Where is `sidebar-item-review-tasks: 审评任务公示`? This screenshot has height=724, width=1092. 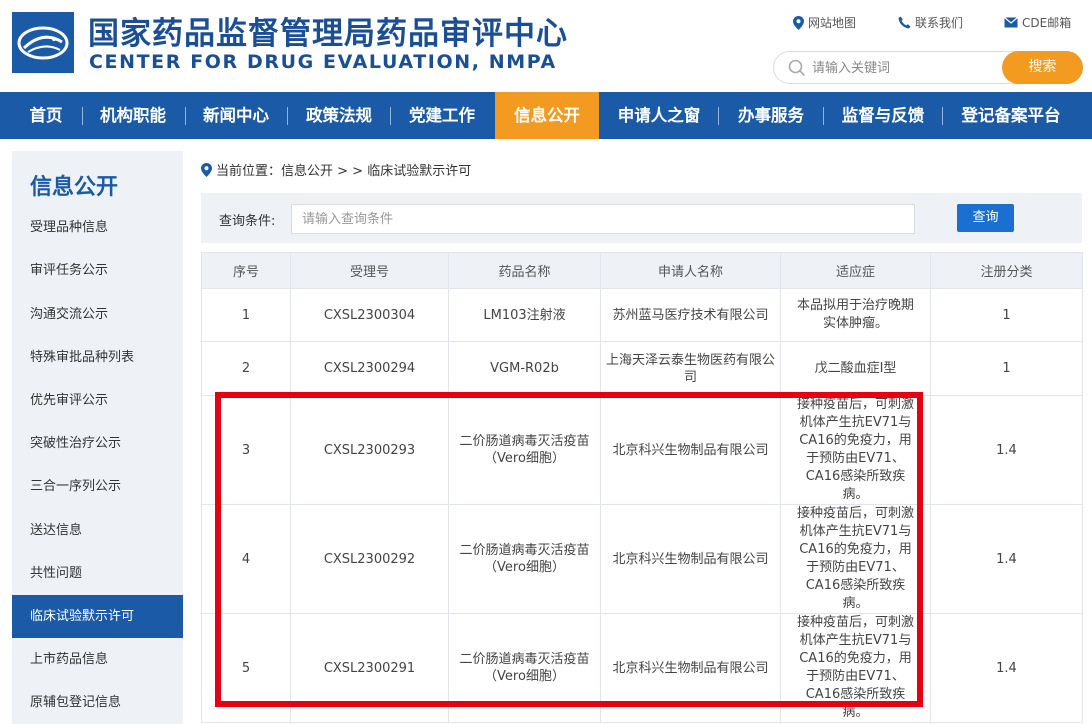
sidebar-item-review-tasks: 审评任务公示 is located at coordinates (97, 270).